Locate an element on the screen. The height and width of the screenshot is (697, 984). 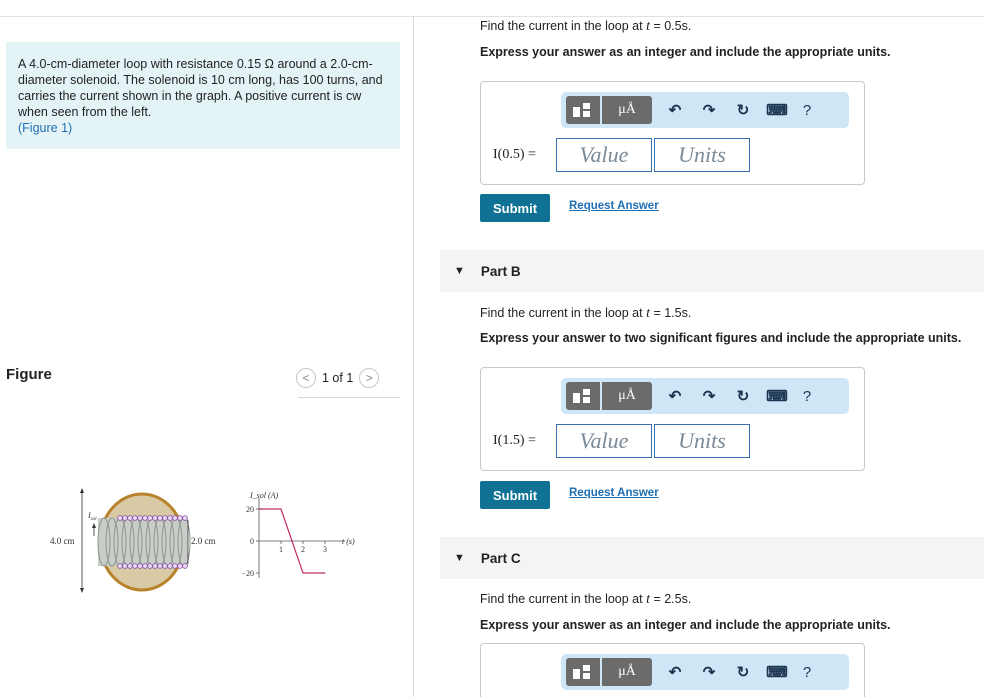
partB-submit-button: Submit is located at coordinates (515, 495).